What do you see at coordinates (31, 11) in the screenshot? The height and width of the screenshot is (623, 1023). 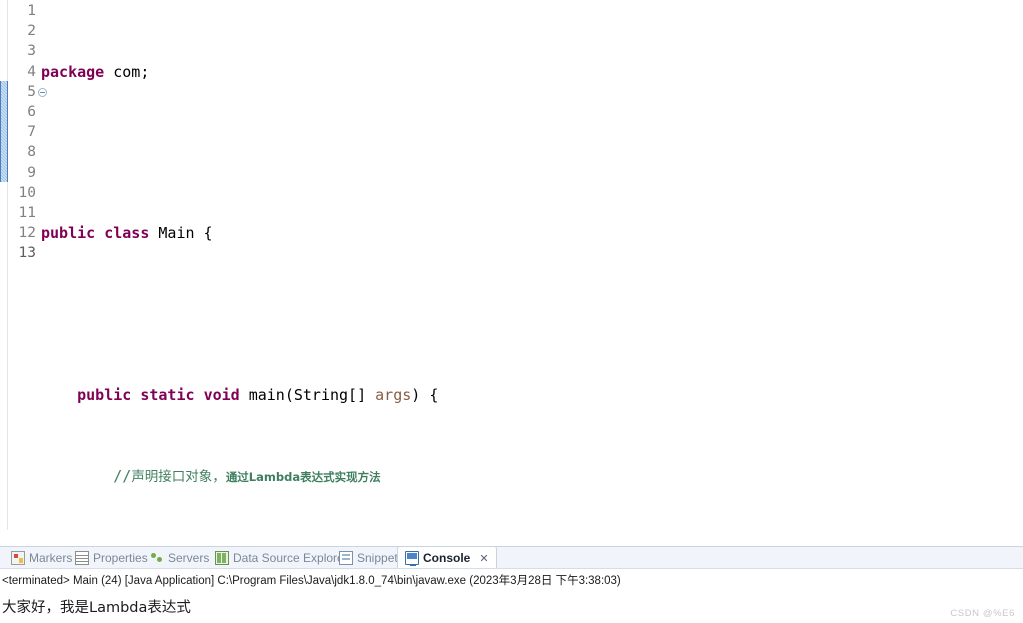 I see `line-number: 1` at bounding box center [31, 11].